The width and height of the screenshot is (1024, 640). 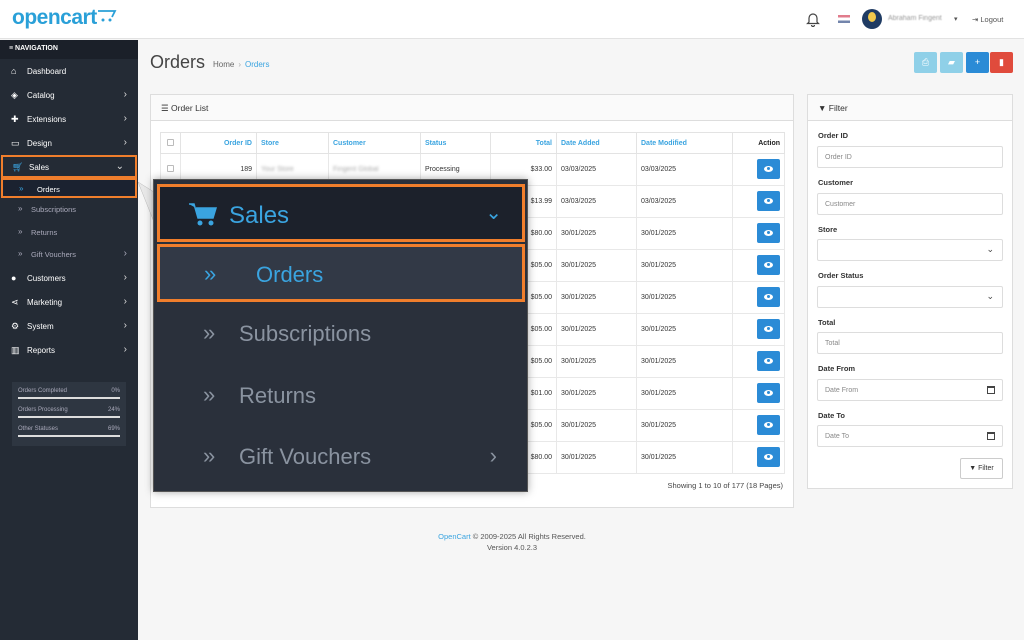 I want to click on share-icon: ⋖, so click(x=15, y=301).